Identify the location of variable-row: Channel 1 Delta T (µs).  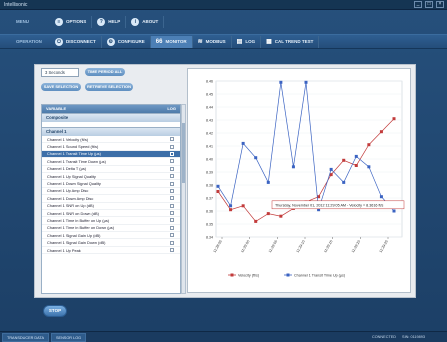
(111, 169).